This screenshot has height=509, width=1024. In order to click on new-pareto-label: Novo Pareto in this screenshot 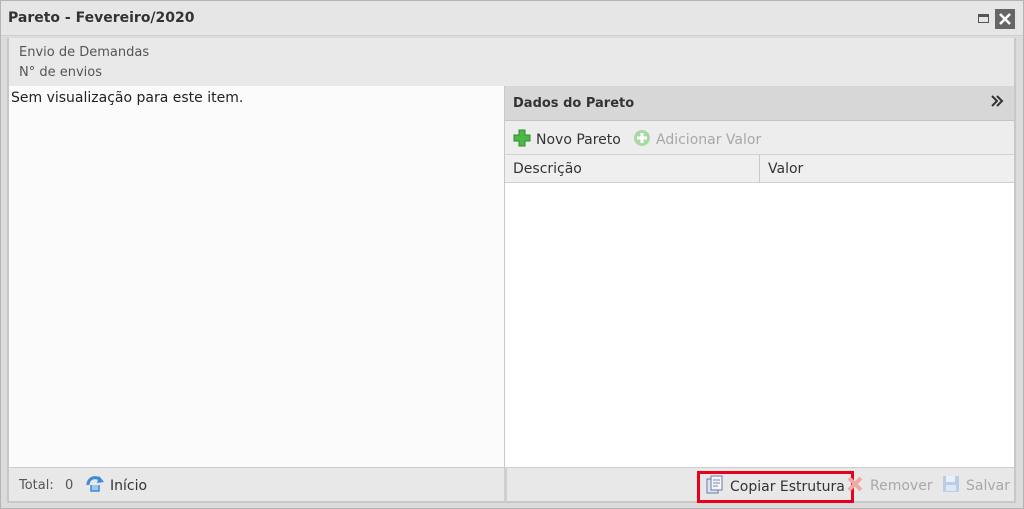, I will do `click(578, 140)`.